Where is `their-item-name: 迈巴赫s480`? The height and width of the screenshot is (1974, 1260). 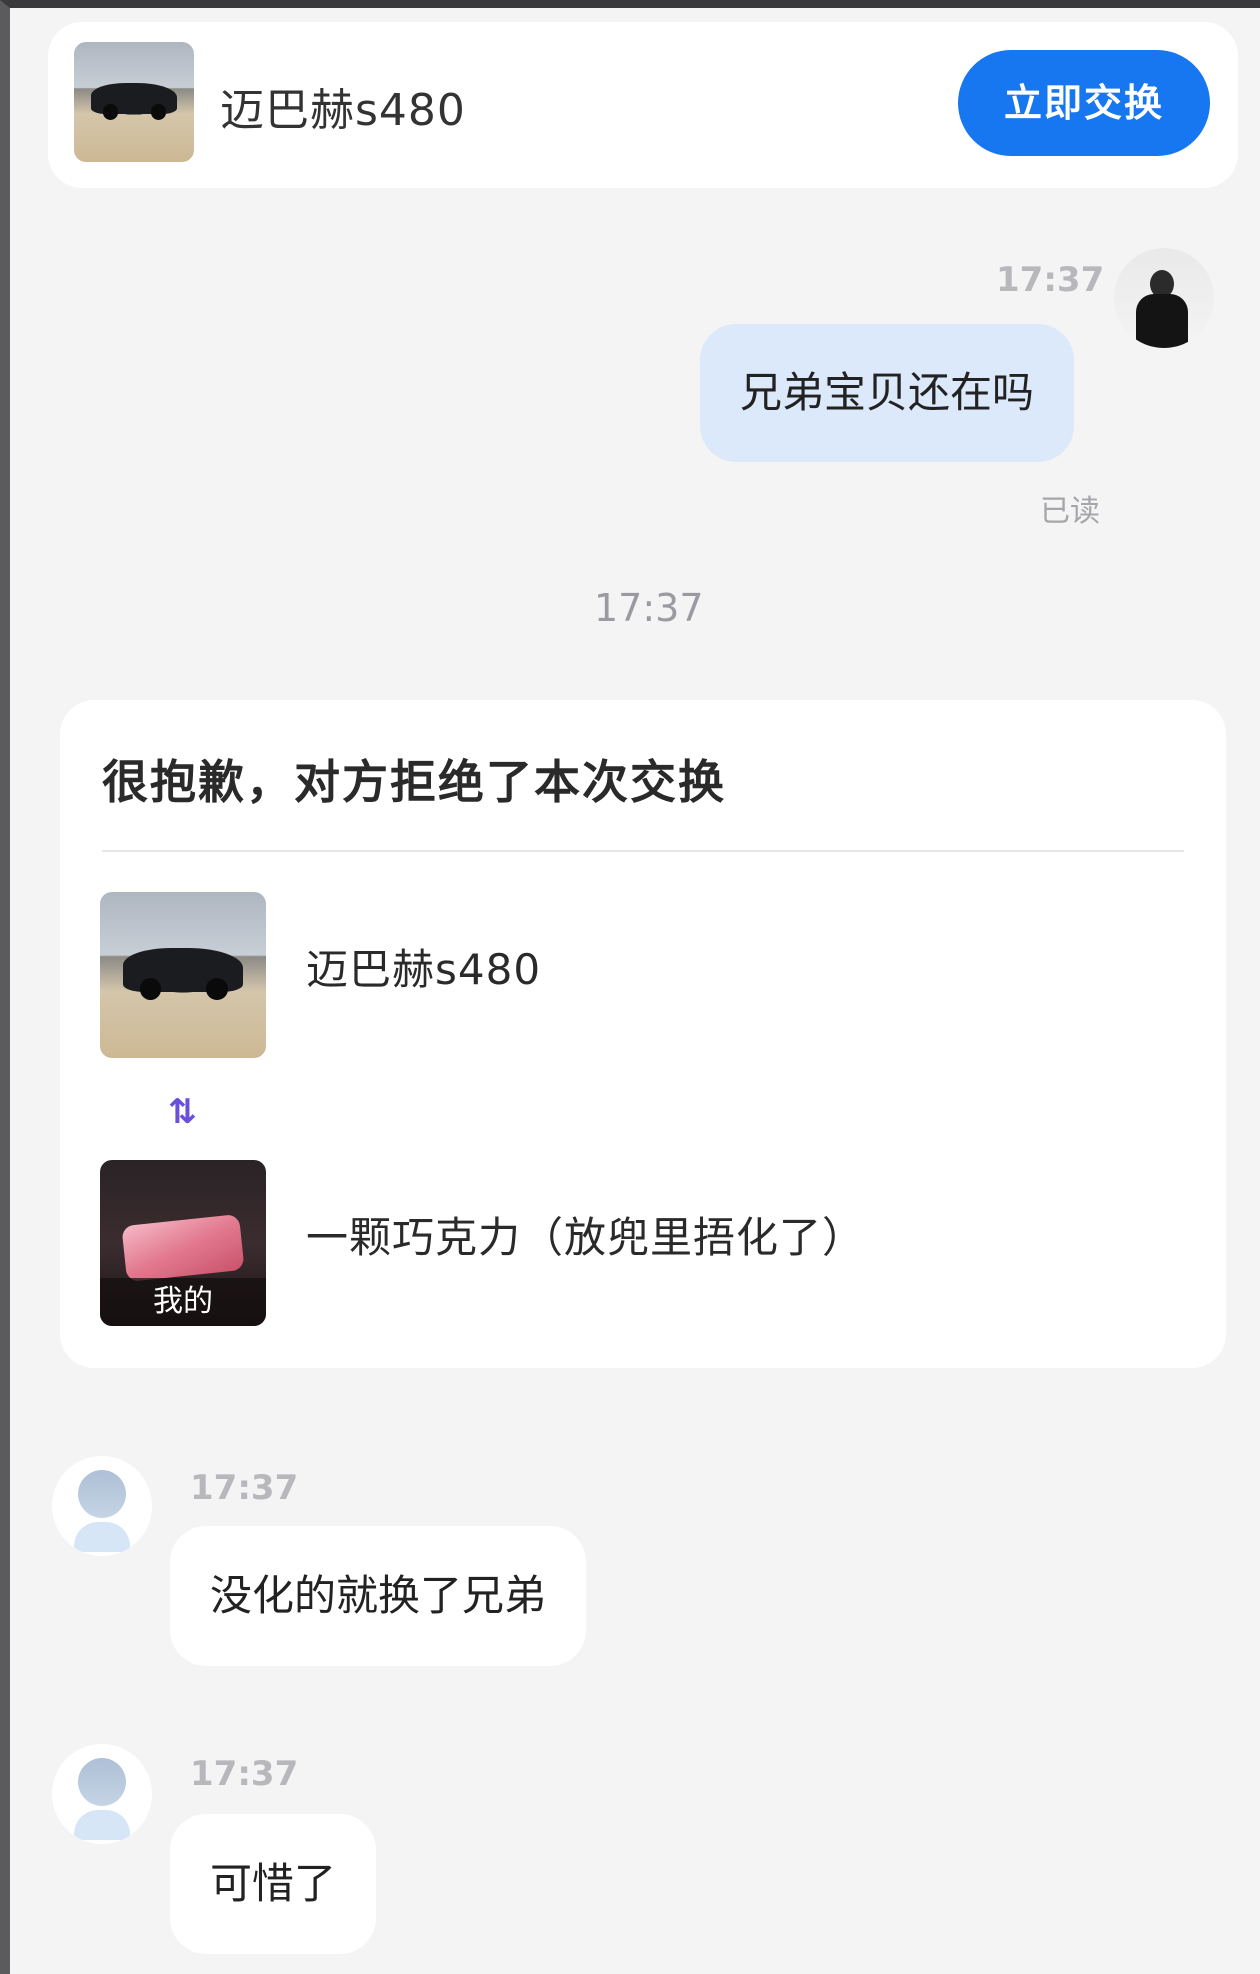 their-item-name: 迈巴赫s480 is located at coordinates (424, 969).